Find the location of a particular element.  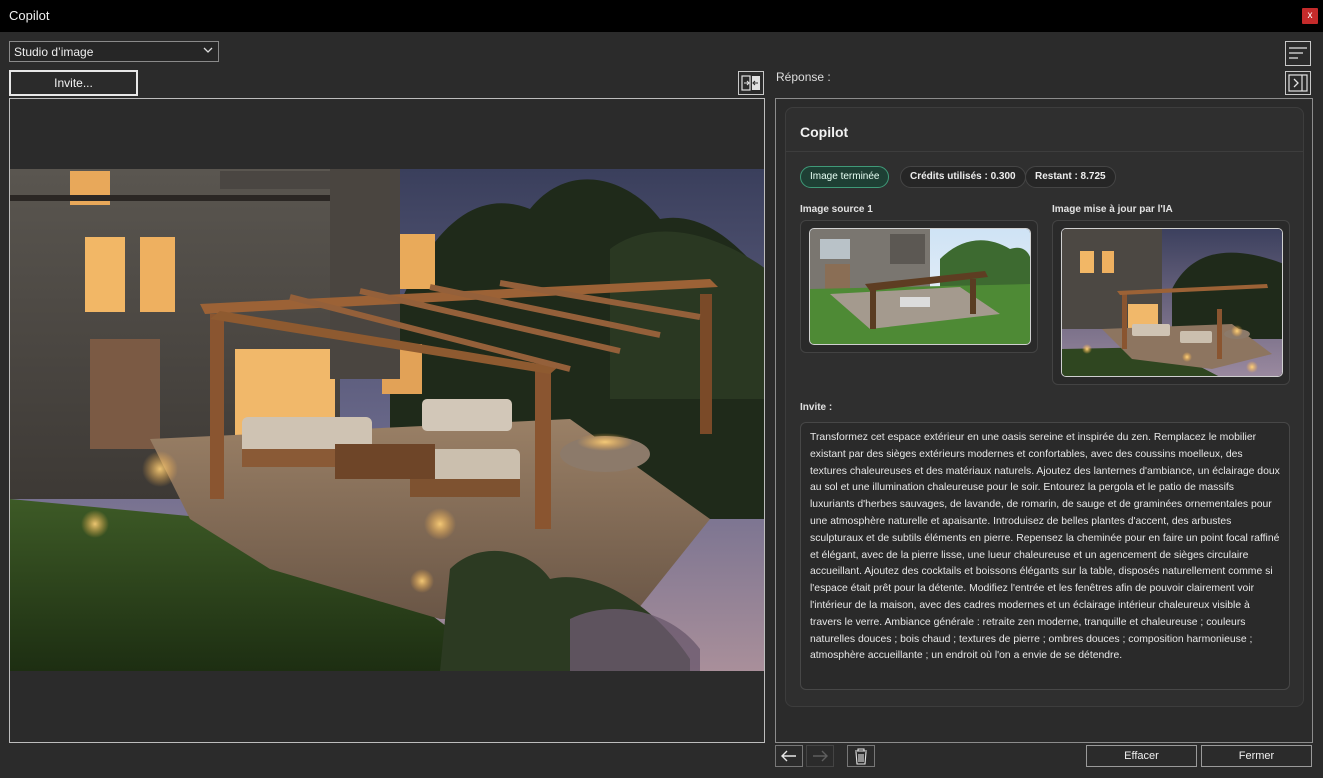

source-image-frame is located at coordinates (919, 286).